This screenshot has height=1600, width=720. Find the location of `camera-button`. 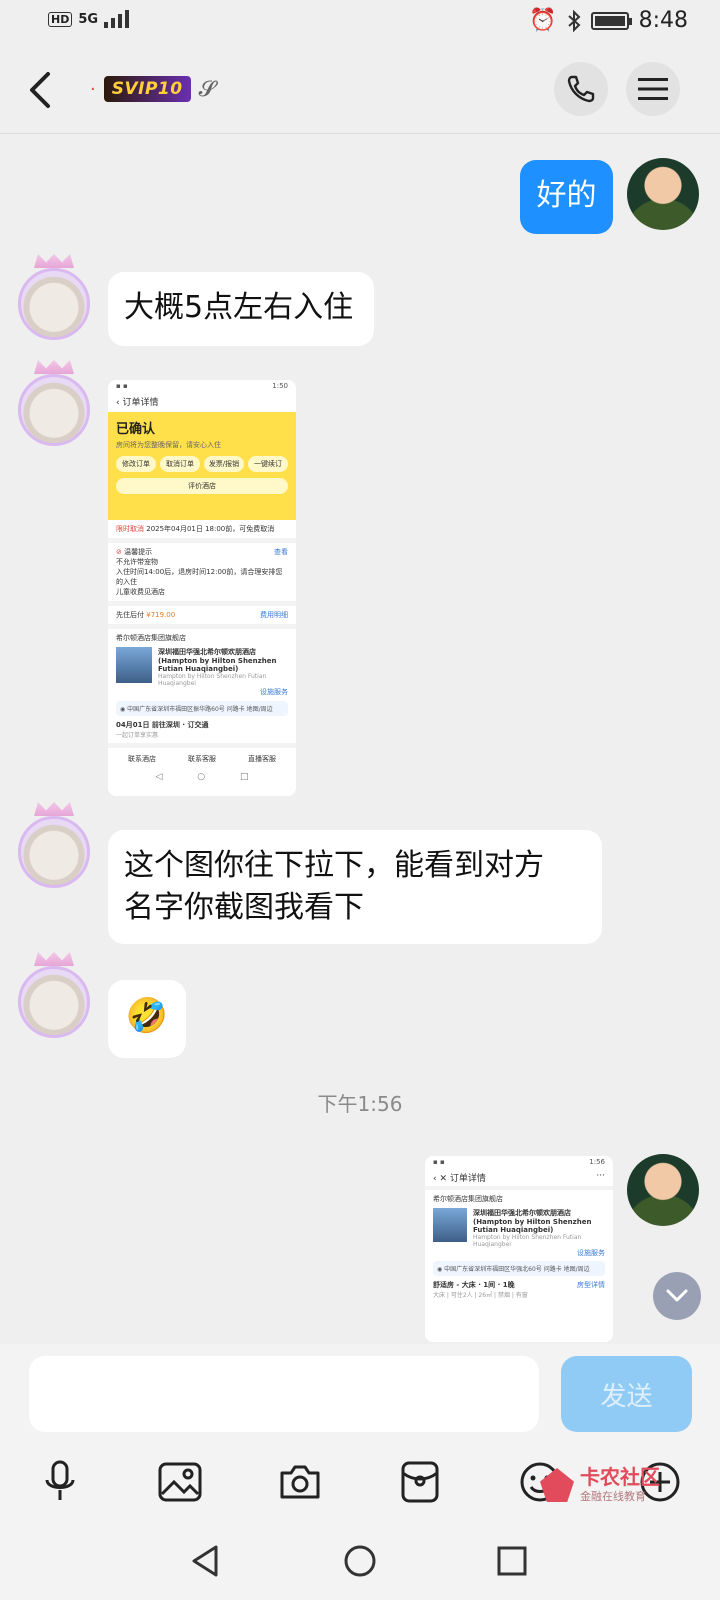

camera-button is located at coordinates (300, 1482).